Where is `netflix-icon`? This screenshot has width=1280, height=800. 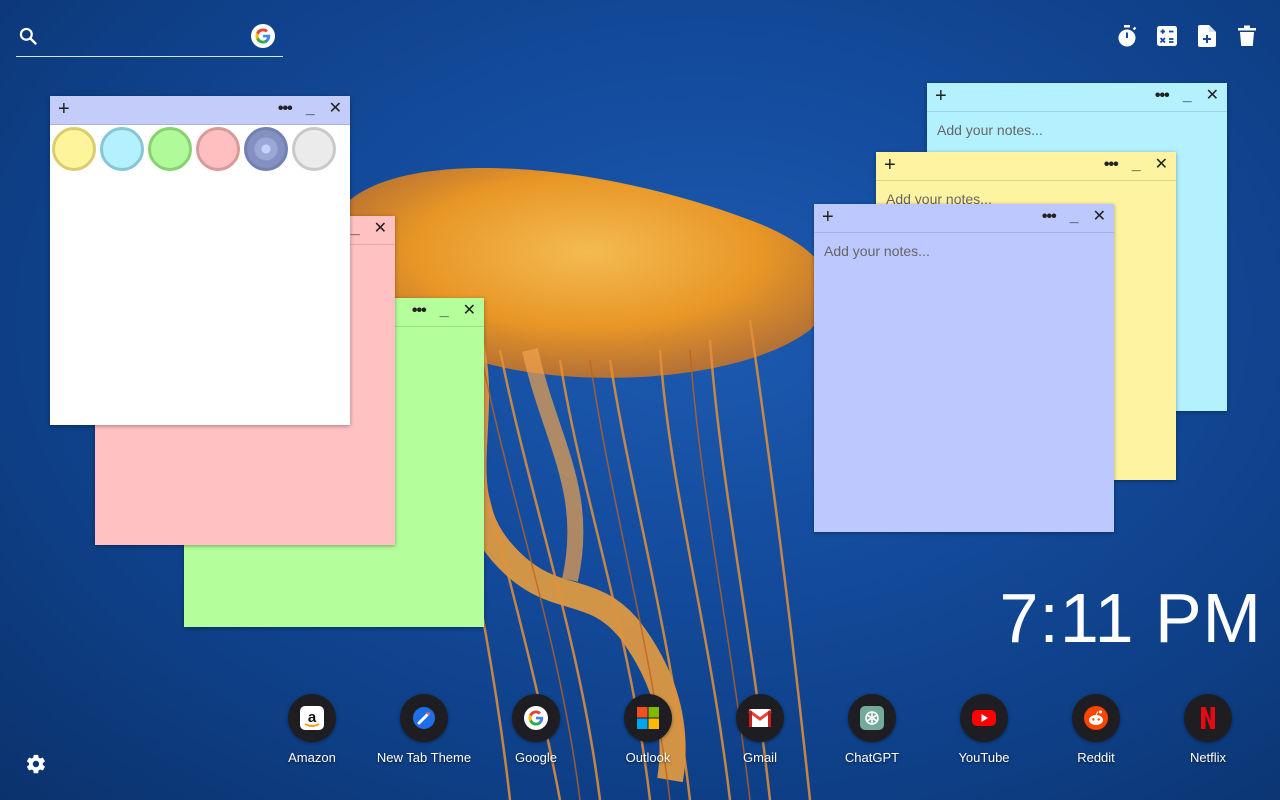
netflix-icon is located at coordinates (1208, 718).